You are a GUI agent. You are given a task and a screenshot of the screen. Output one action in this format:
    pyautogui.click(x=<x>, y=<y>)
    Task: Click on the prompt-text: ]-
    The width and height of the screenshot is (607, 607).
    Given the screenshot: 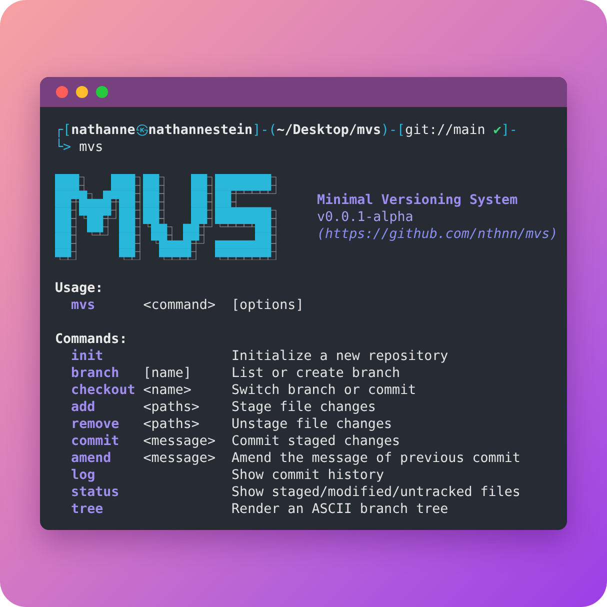 What is the action you would take?
    pyautogui.click(x=509, y=130)
    